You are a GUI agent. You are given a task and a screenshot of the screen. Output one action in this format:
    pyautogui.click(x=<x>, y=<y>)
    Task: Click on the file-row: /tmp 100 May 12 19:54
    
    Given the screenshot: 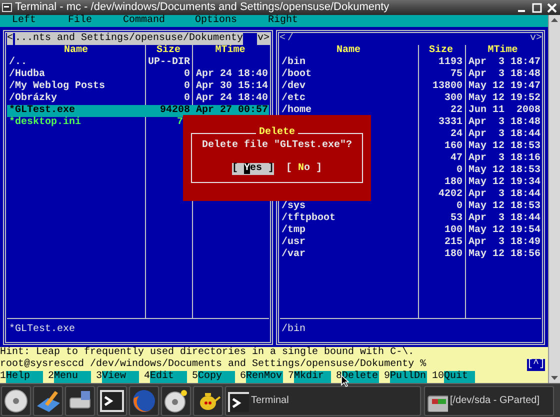 What is the action you would take?
    pyautogui.click(x=410, y=231)
    